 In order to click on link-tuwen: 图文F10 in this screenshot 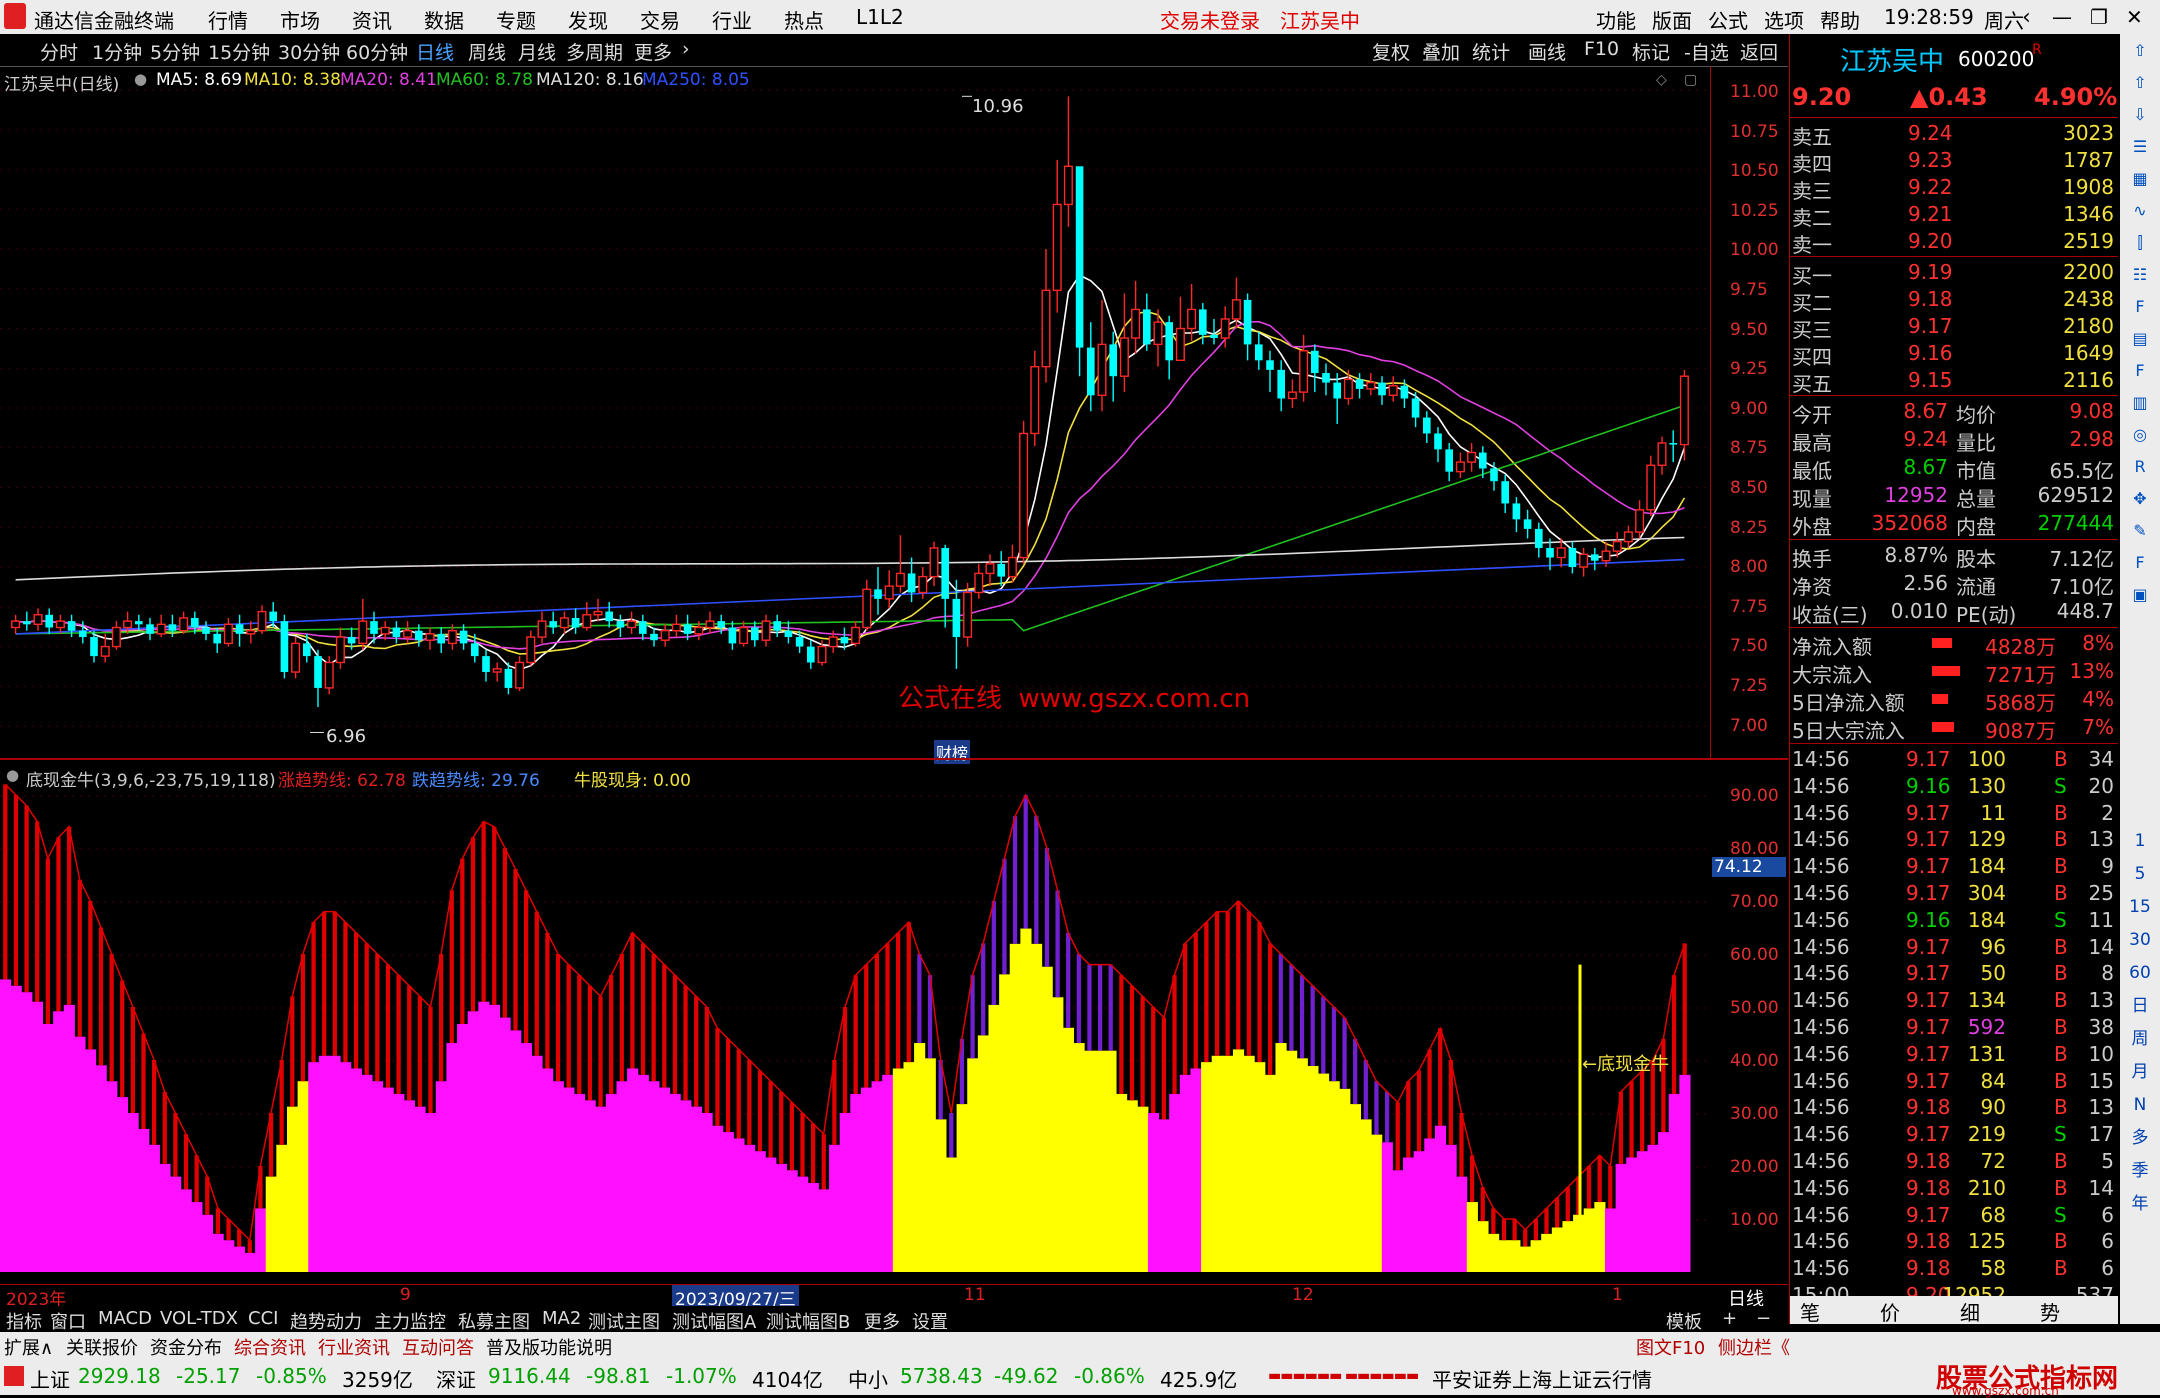, I will do `click(1670, 1347)`.